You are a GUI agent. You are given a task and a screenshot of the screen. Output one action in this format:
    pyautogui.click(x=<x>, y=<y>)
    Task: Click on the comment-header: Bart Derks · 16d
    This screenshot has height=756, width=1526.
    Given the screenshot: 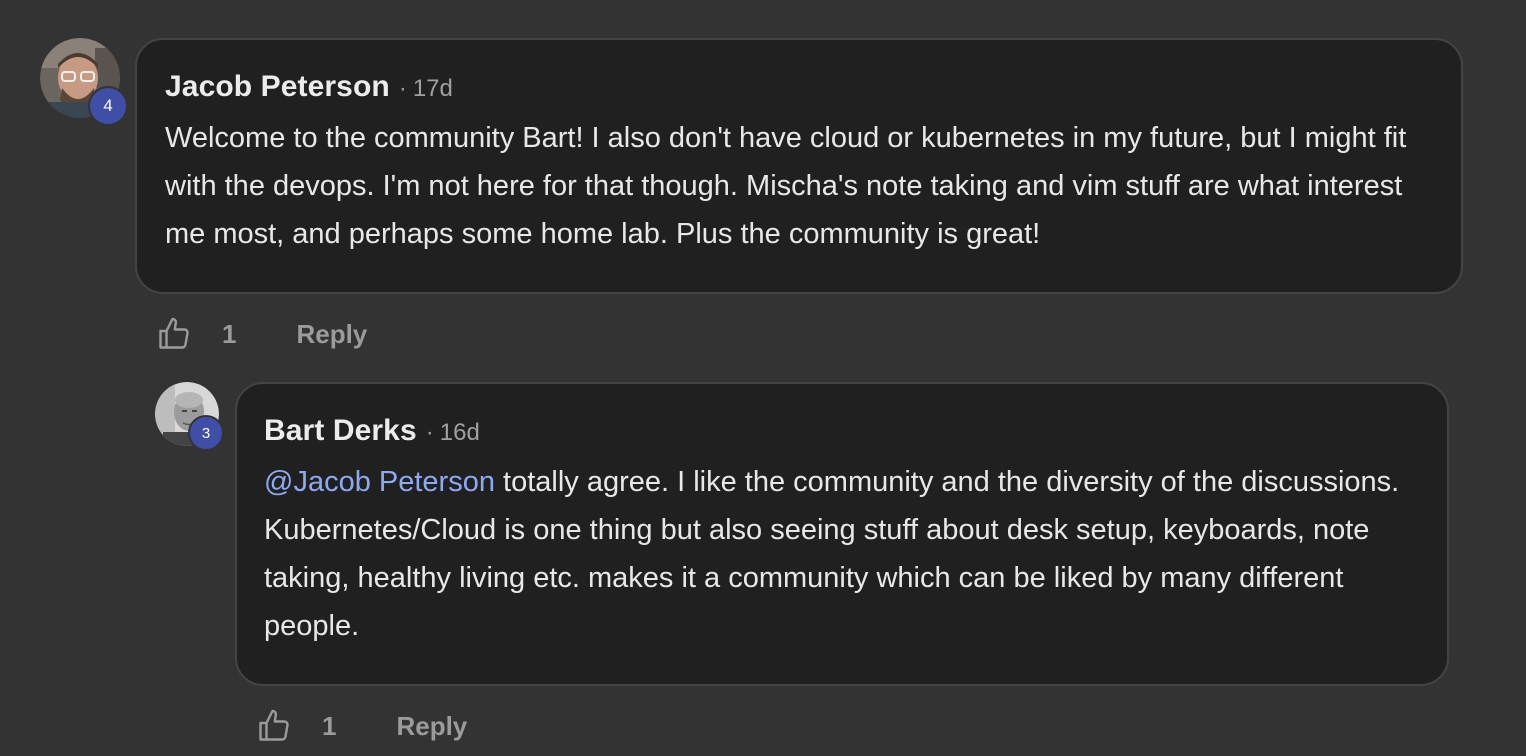 What is the action you would take?
    pyautogui.click(x=842, y=431)
    